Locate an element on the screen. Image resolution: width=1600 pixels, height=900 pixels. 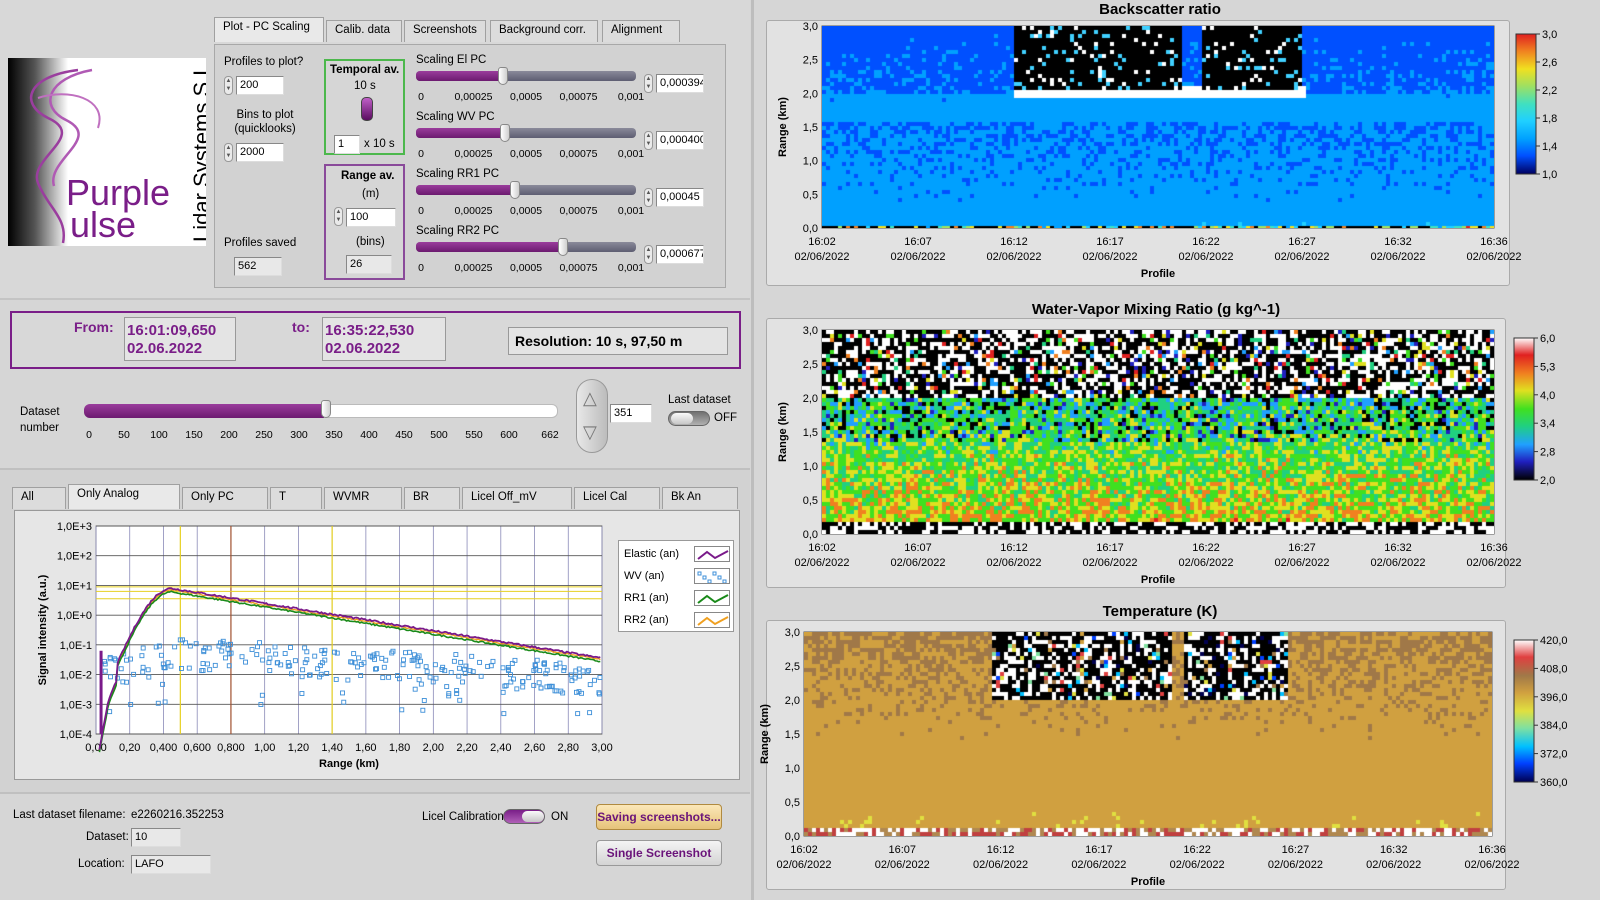
tab-screenshots: Screenshots is located at coordinates (445, 31).